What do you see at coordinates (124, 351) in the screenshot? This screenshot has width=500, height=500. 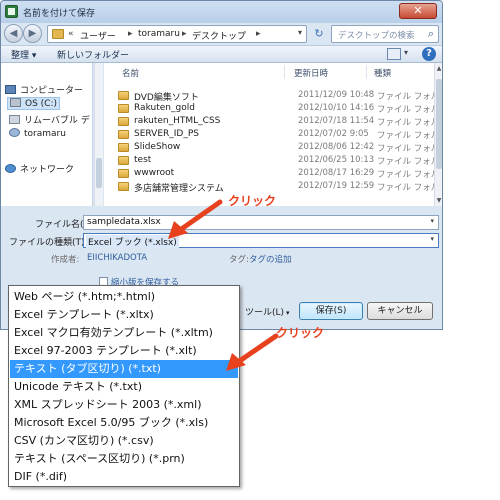 I see `filetype-option: Excel 97-2003 テンプレート (*.xlt)` at bounding box center [124, 351].